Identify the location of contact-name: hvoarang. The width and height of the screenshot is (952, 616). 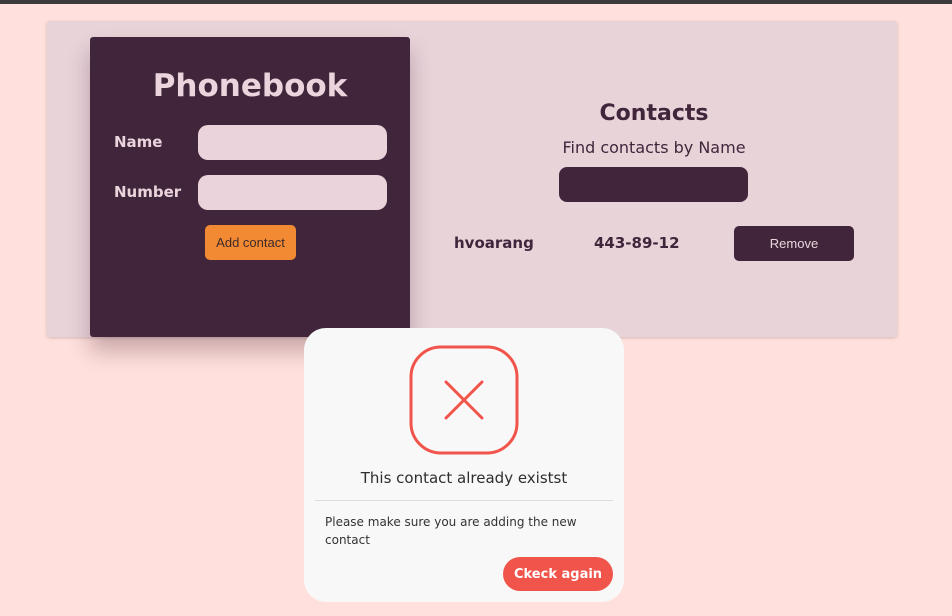
(494, 243).